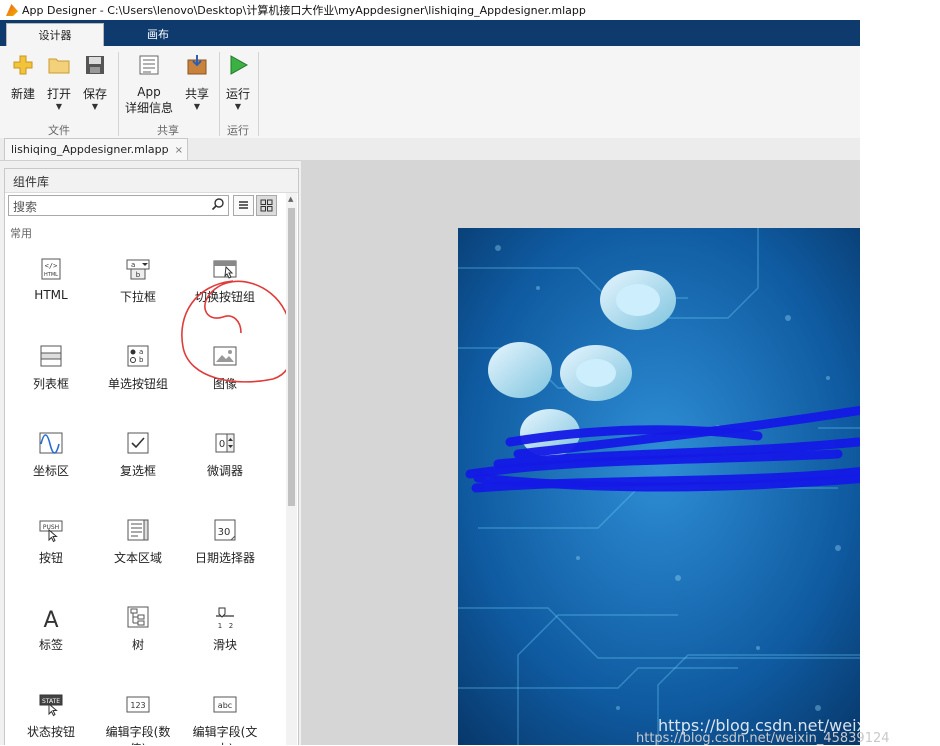 The height and width of the screenshot is (746, 940). Describe the element at coordinates (23, 78) in the screenshot. I see `new-button: 新建` at that location.